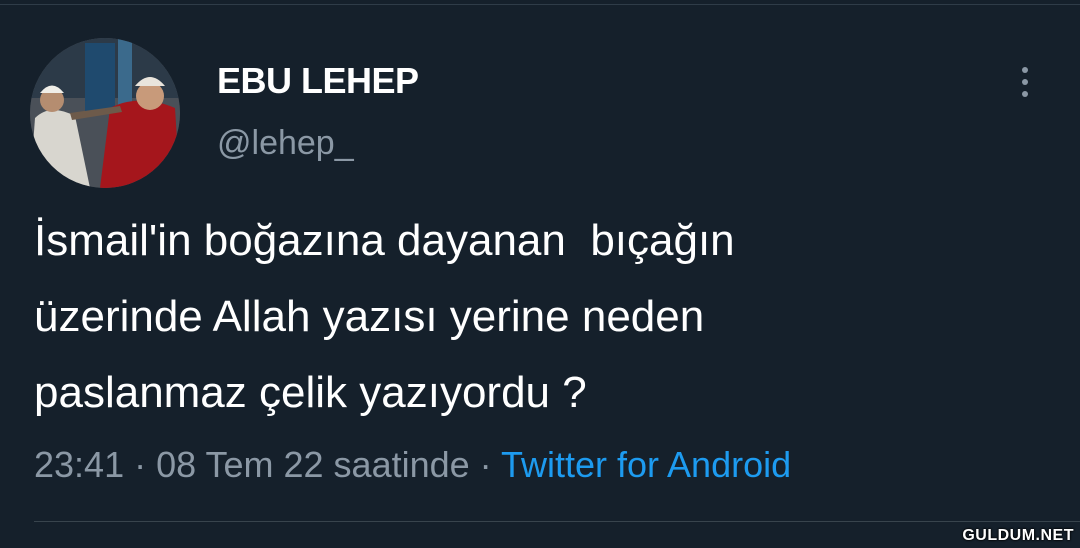 Image resolution: width=1080 pixels, height=548 pixels. What do you see at coordinates (285, 143) in the screenshot?
I see `author-handle: @lehep_` at bounding box center [285, 143].